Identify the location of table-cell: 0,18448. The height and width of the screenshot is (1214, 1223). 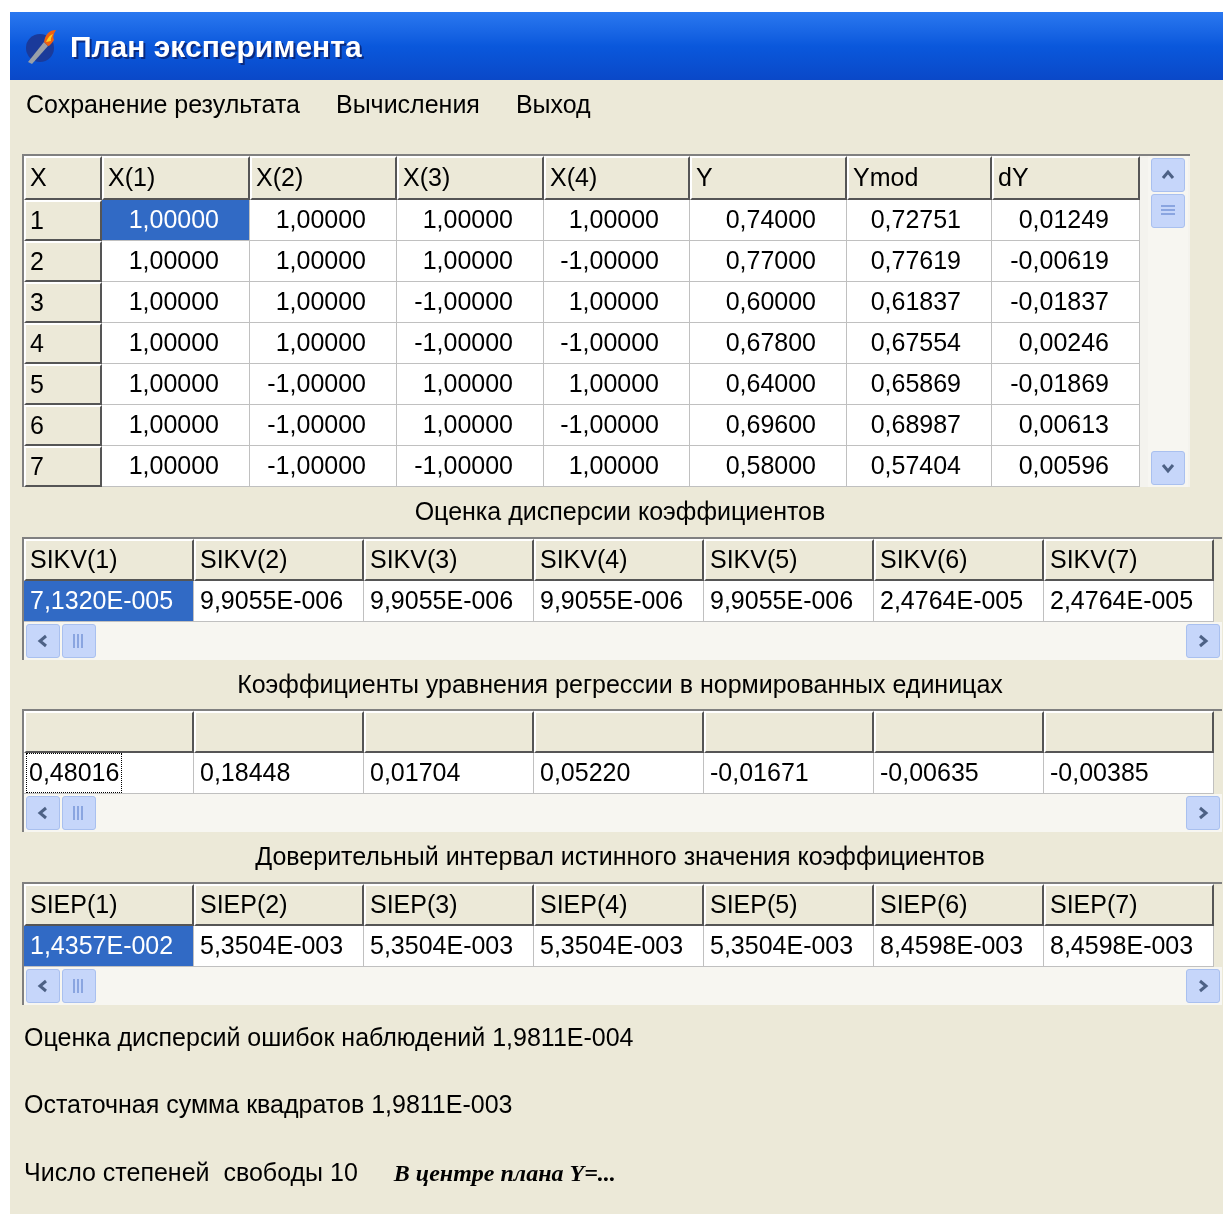
(279, 773).